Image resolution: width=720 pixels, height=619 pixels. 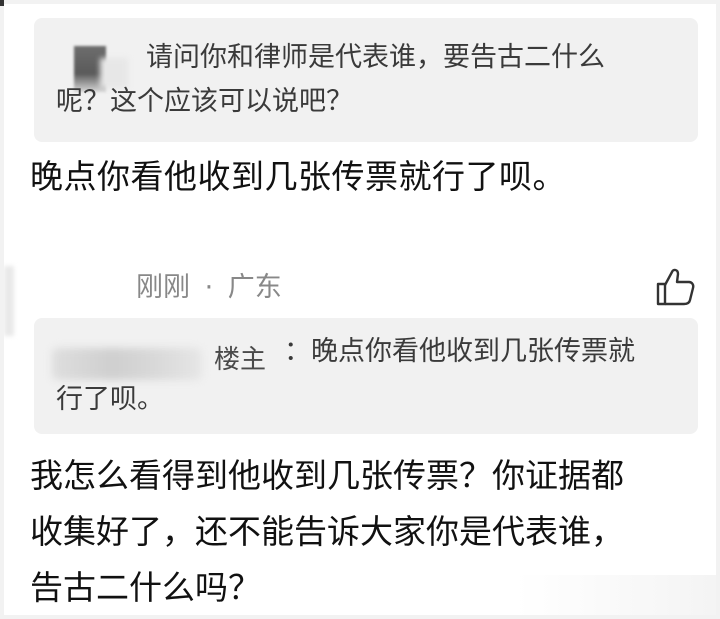 What do you see at coordinates (675, 287) in the screenshot?
I see `thumbs-up-icon` at bounding box center [675, 287].